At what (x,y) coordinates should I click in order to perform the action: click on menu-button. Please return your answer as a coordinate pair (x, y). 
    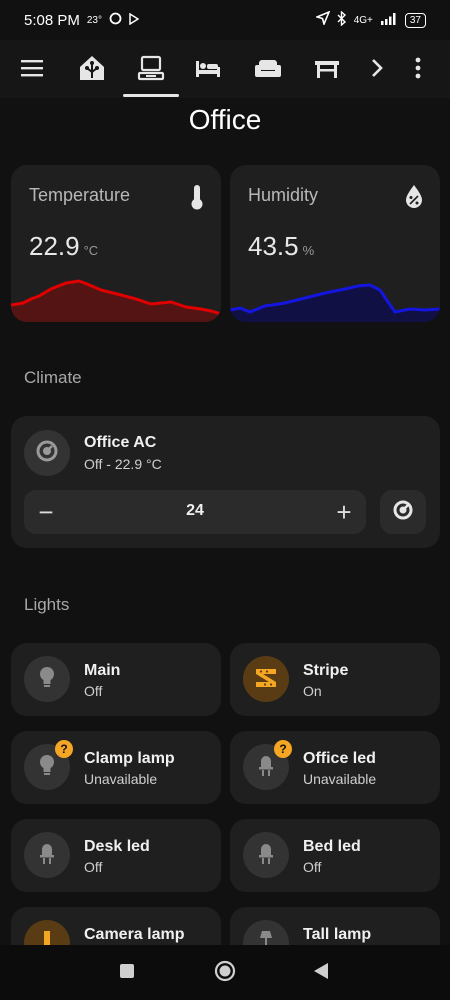
    Looking at the image, I should click on (32, 70).